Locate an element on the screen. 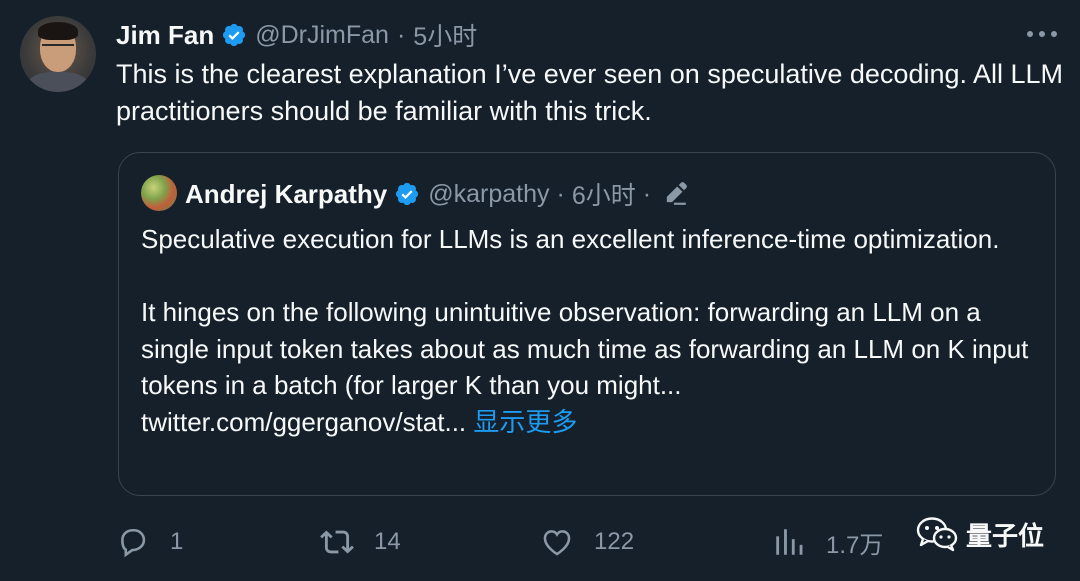 The image size is (1080, 581). quote-author-handle: @karpathy is located at coordinates (488, 194).